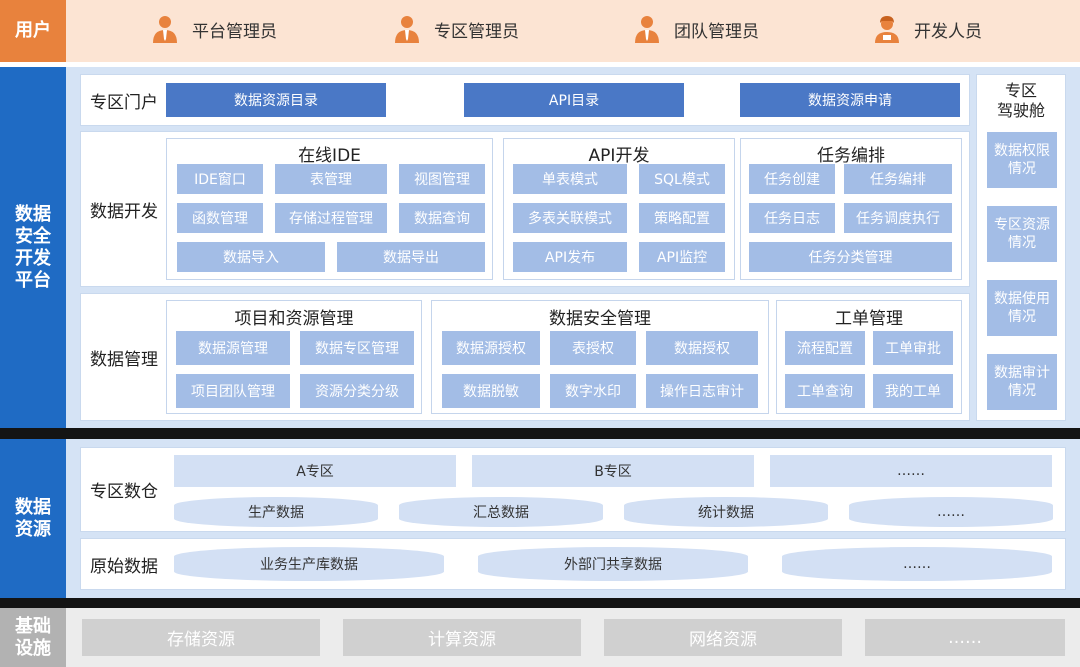 Image resolution: width=1080 pixels, height=667 pixels. Describe the element at coordinates (491, 391) in the screenshot. I see `data-masking-item: 数据脱敏` at that location.